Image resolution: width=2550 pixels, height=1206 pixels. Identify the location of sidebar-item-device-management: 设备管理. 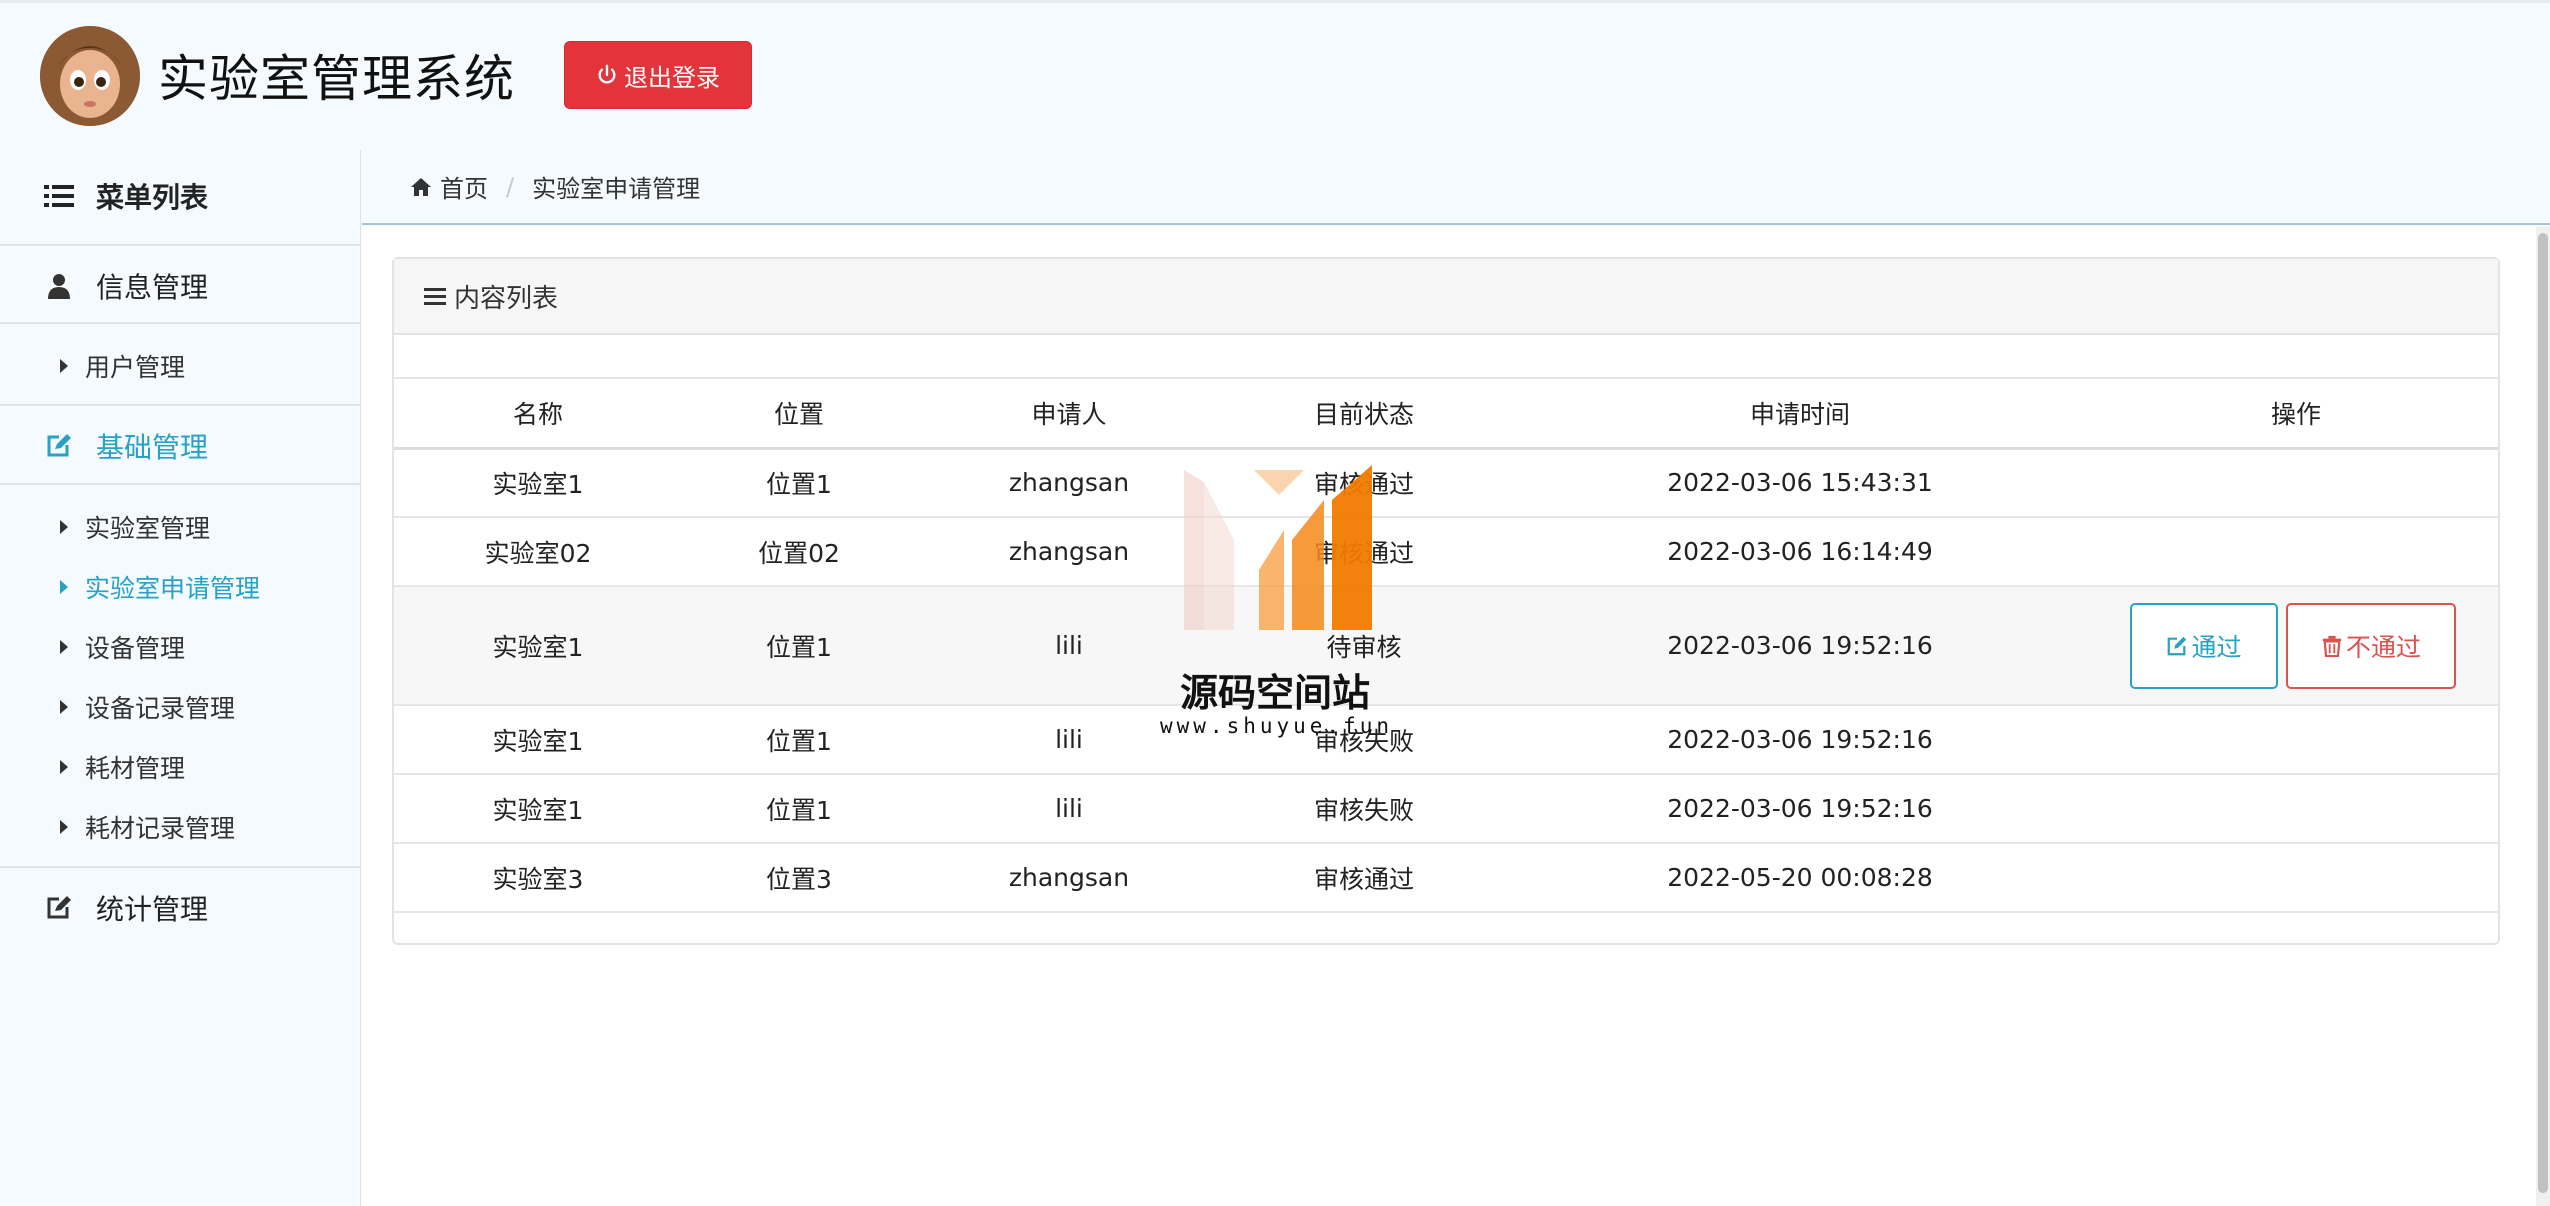
(180, 647).